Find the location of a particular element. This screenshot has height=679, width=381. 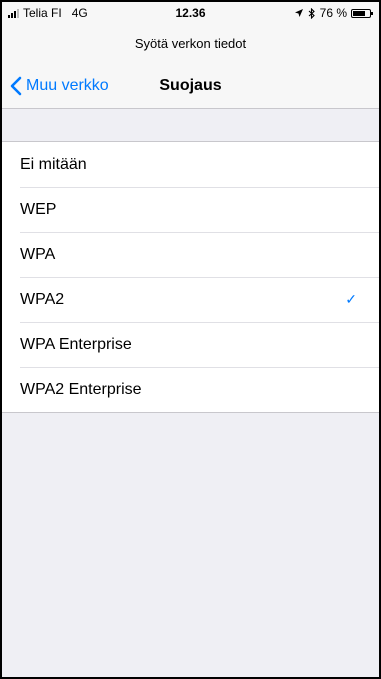

security-option-label: WPA is located at coordinates (38, 254).